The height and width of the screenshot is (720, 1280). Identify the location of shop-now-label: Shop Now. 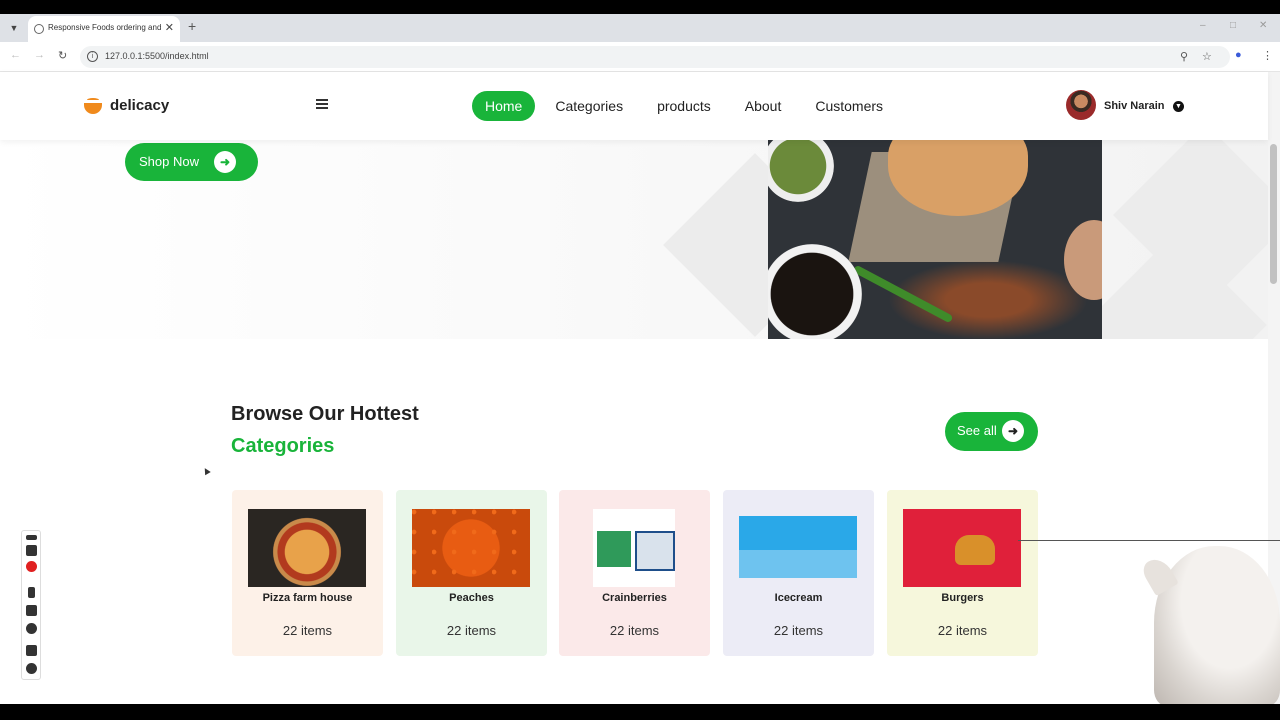
(169, 161).